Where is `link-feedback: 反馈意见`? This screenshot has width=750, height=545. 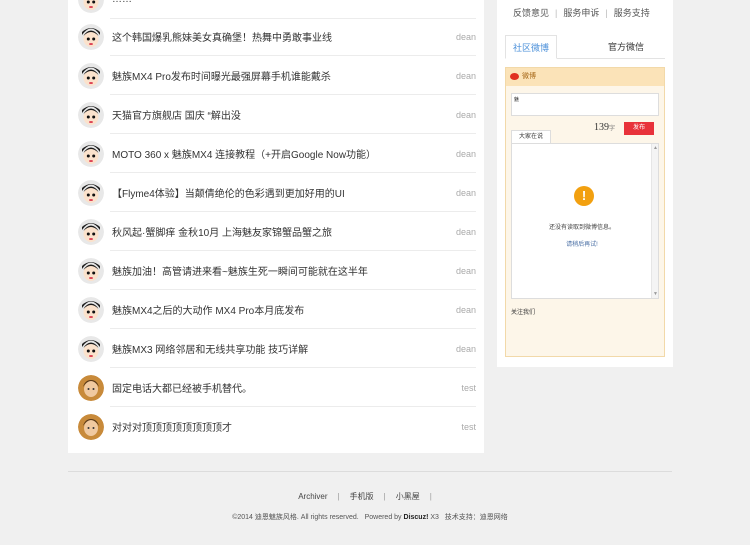 link-feedback: 反馈意见 is located at coordinates (531, 13).